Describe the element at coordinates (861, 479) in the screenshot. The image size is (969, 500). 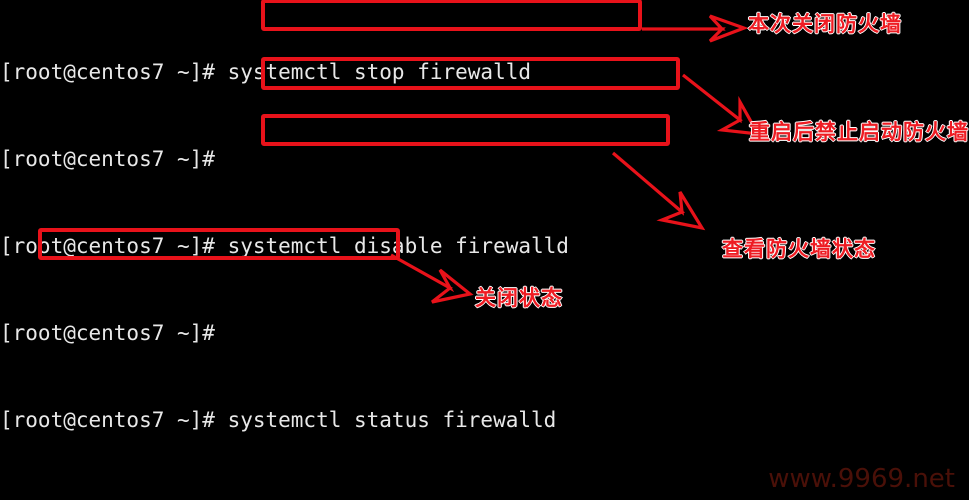
I see `site-watermark: www.9969.net` at that location.